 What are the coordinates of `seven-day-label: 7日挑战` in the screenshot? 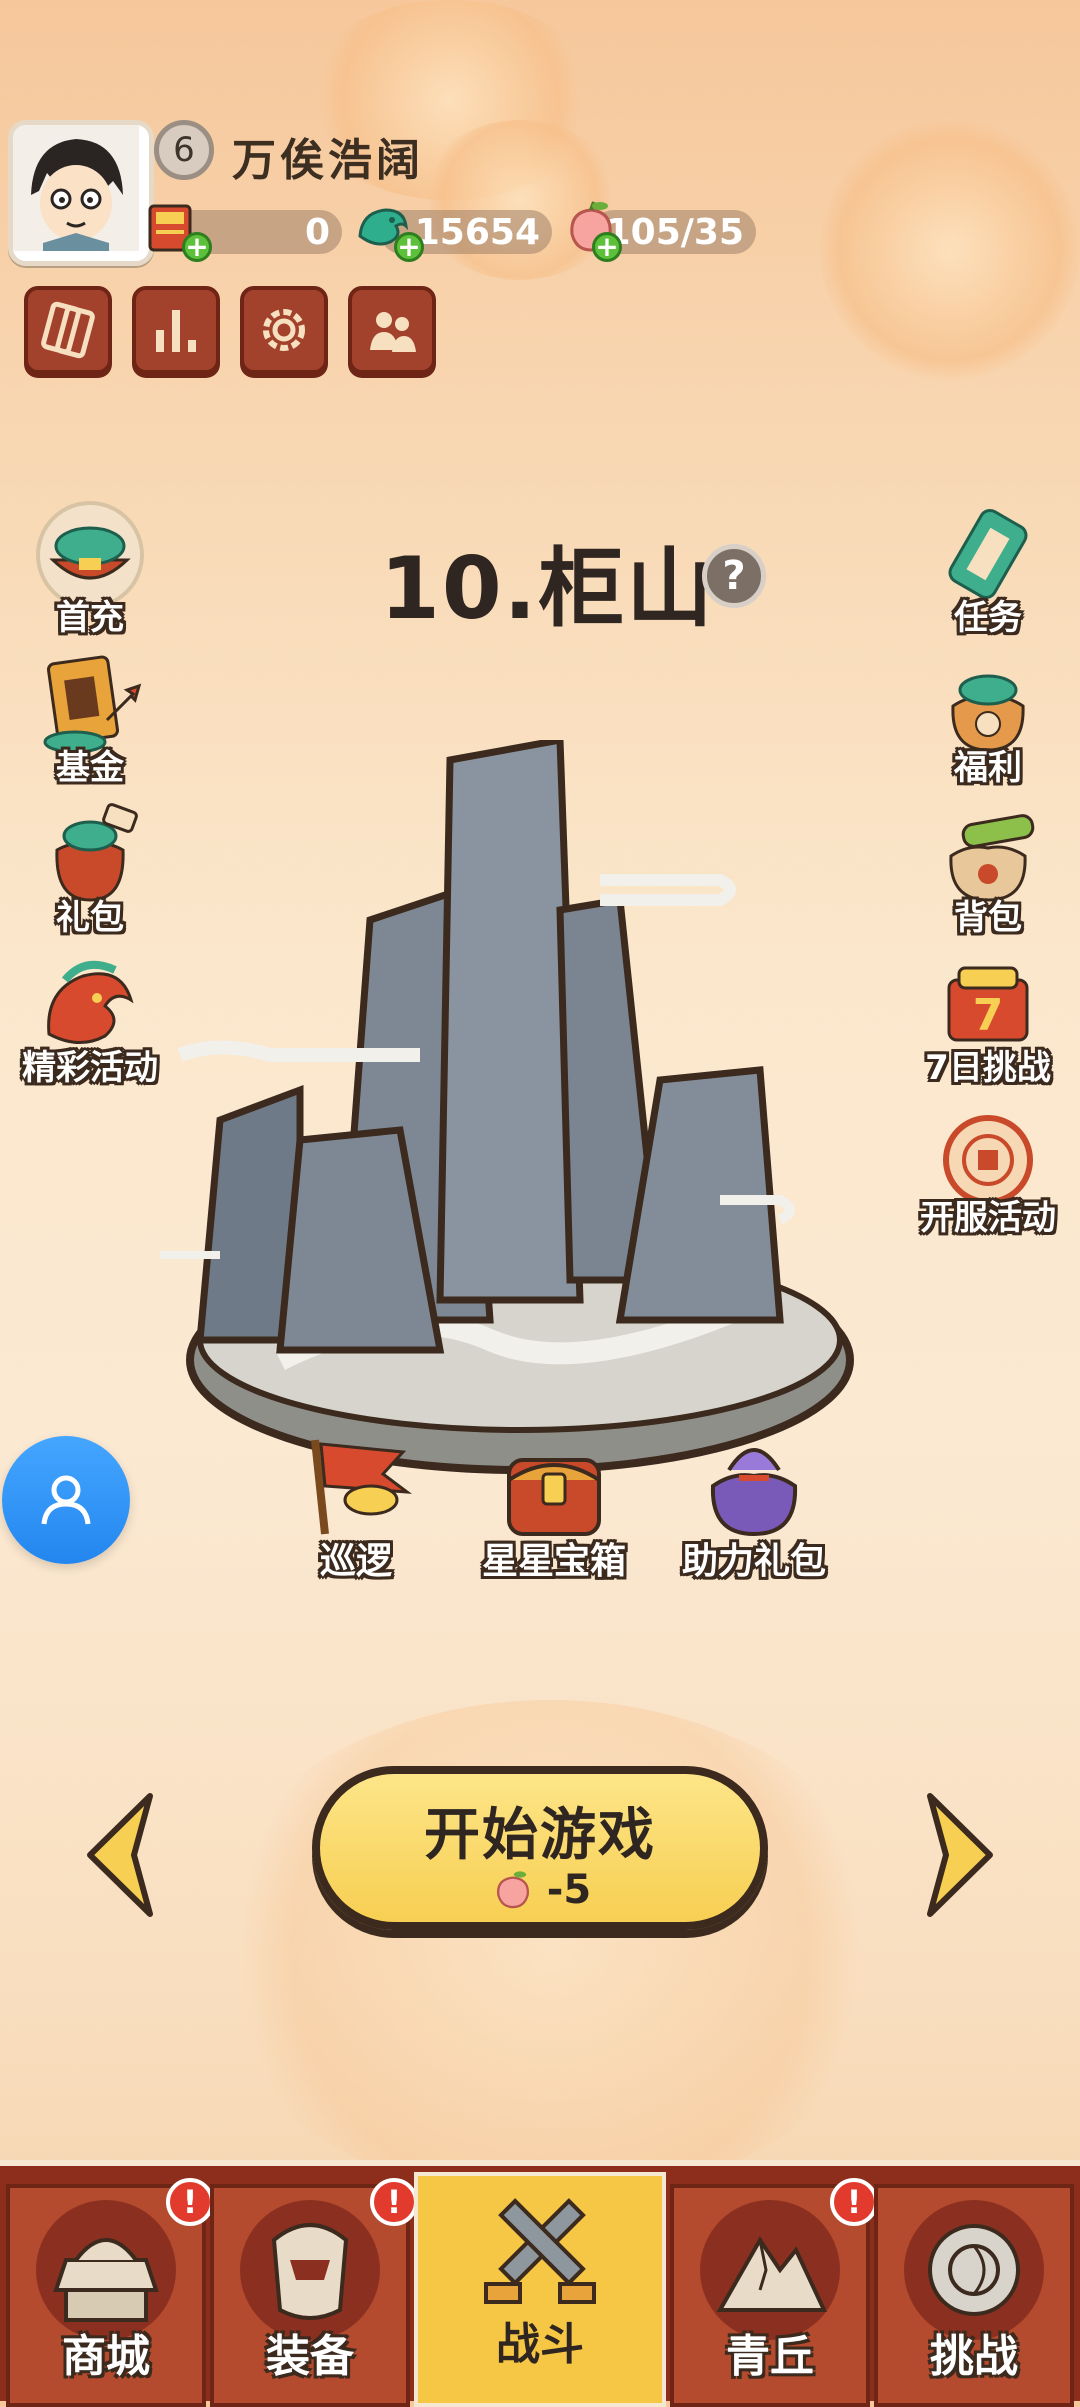 It's located at (988, 1068).